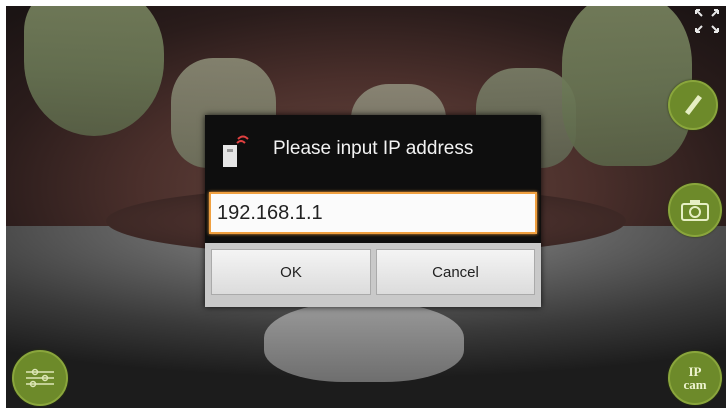 This screenshot has height=414, width=726. Describe the element at coordinates (291, 272) in the screenshot. I see `ok-button: OK` at that location.